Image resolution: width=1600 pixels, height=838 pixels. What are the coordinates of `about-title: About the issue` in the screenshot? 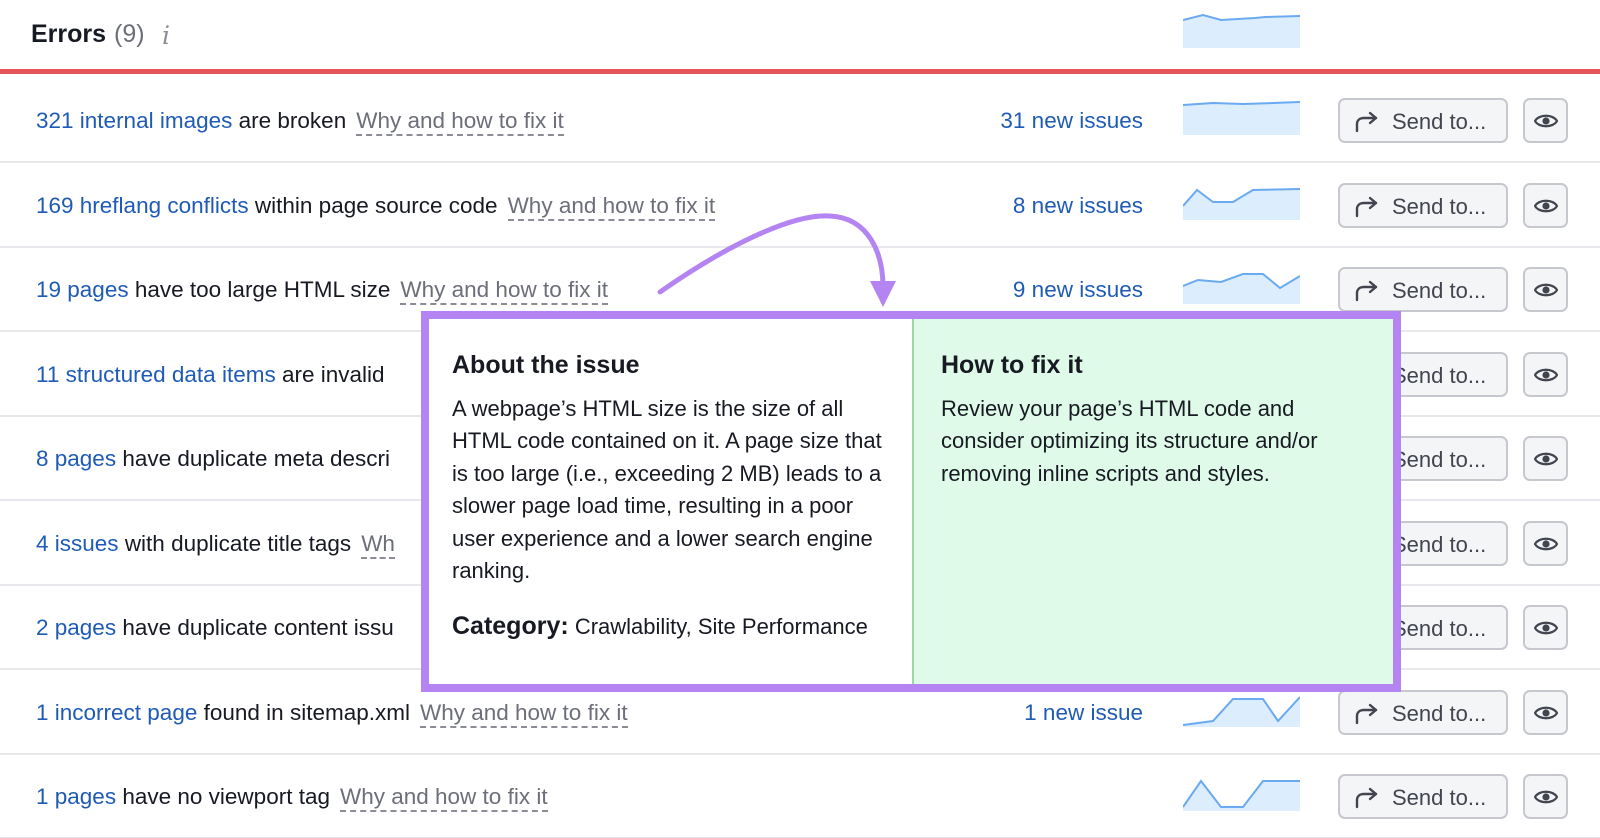 It's located at (546, 365).